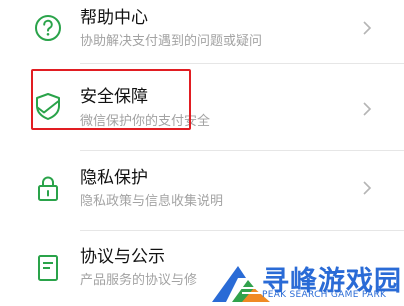  What do you see at coordinates (122, 257) in the screenshot?
I see `menu-item-title: 协议与公示` at bounding box center [122, 257].